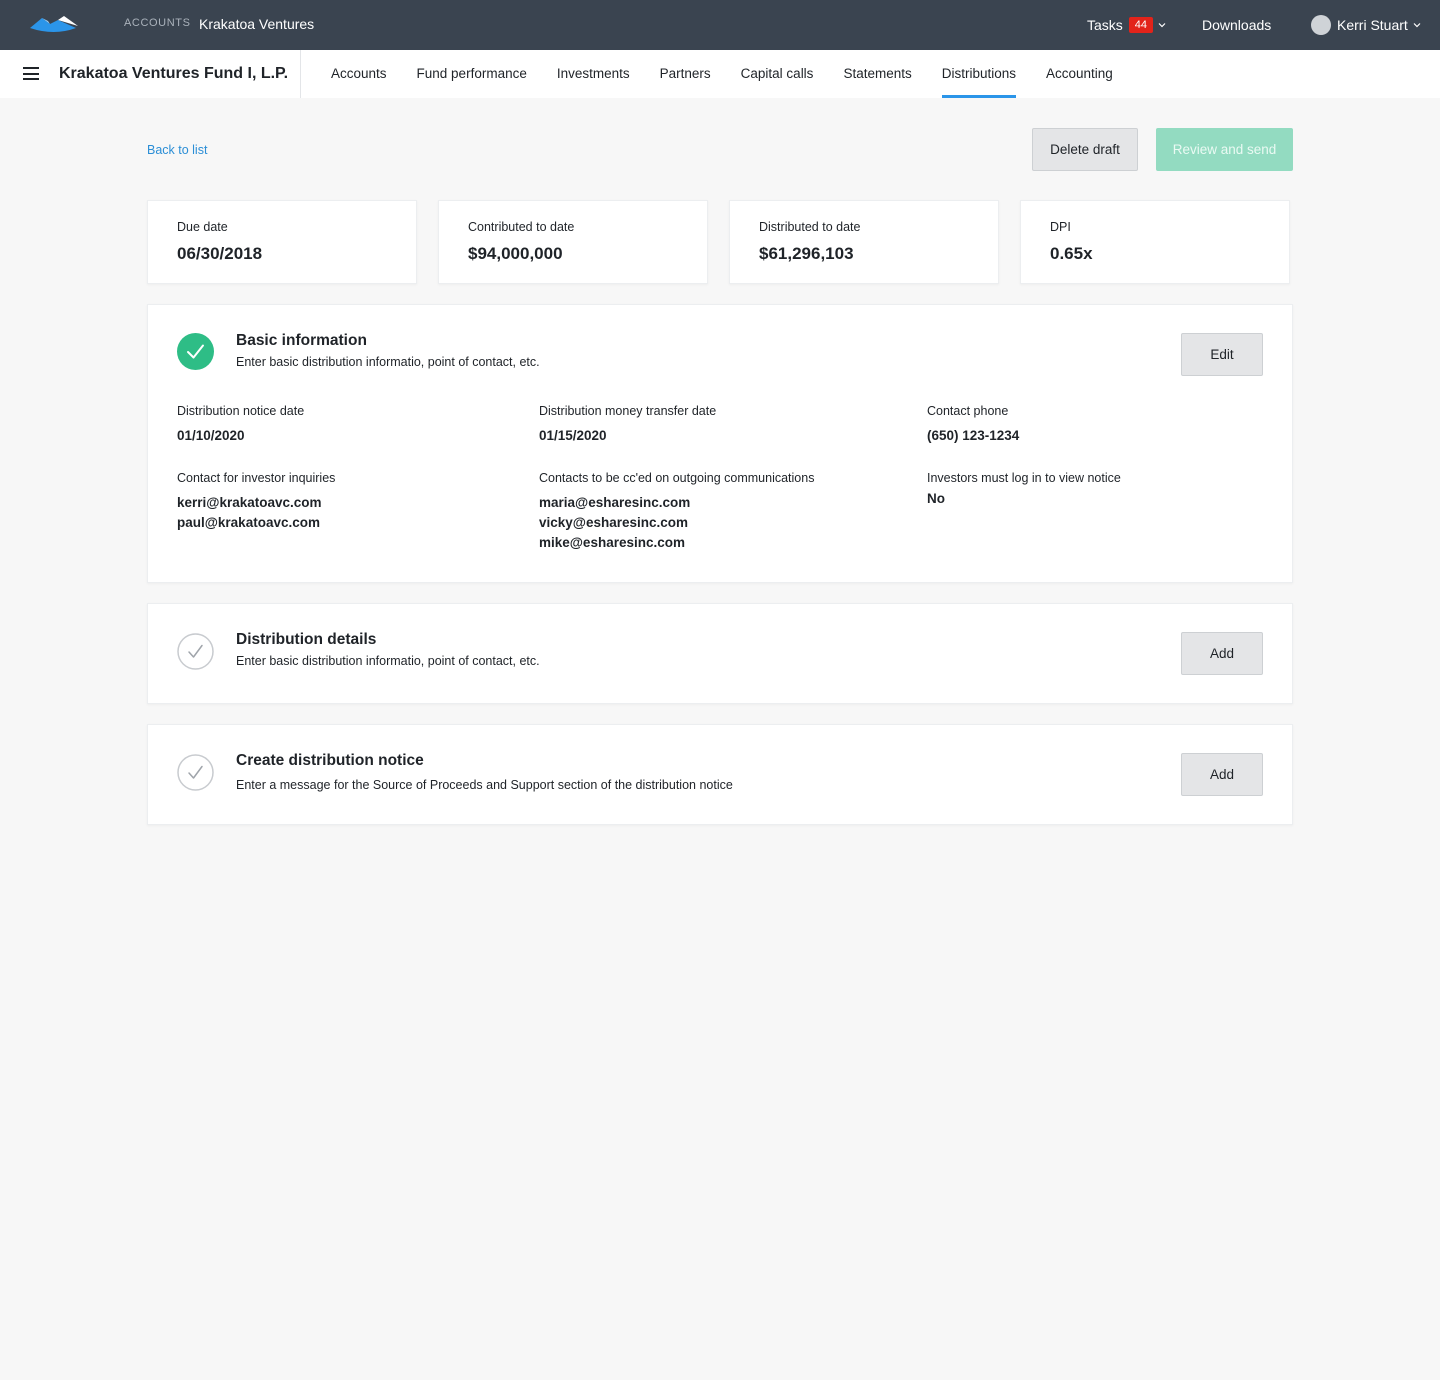  I want to click on stat-label: DPI, so click(1060, 227).